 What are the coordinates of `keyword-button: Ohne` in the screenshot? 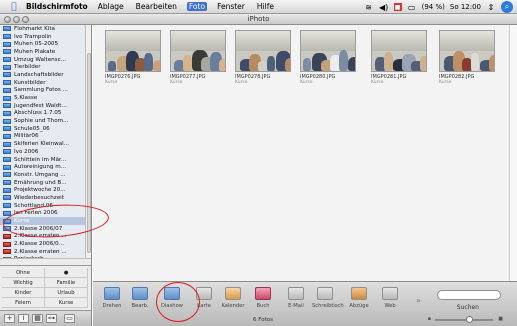 It's located at (23, 272).